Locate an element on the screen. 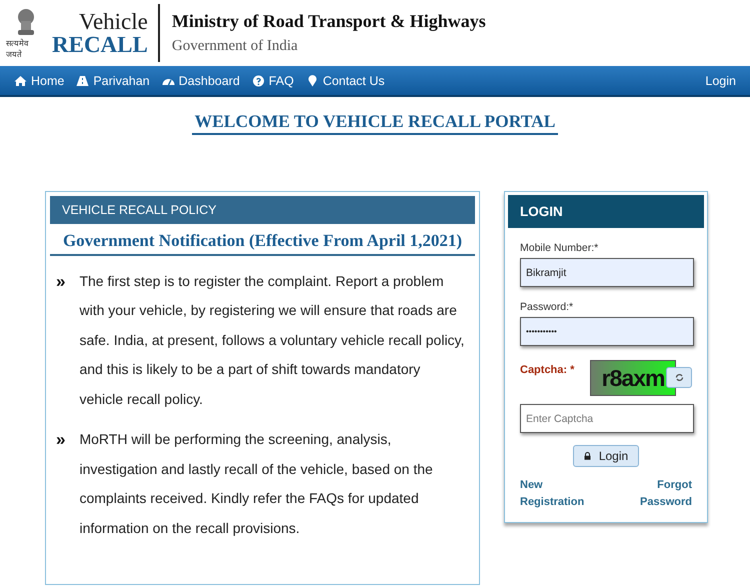  brand-title: Vehicle is located at coordinates (113, 21).